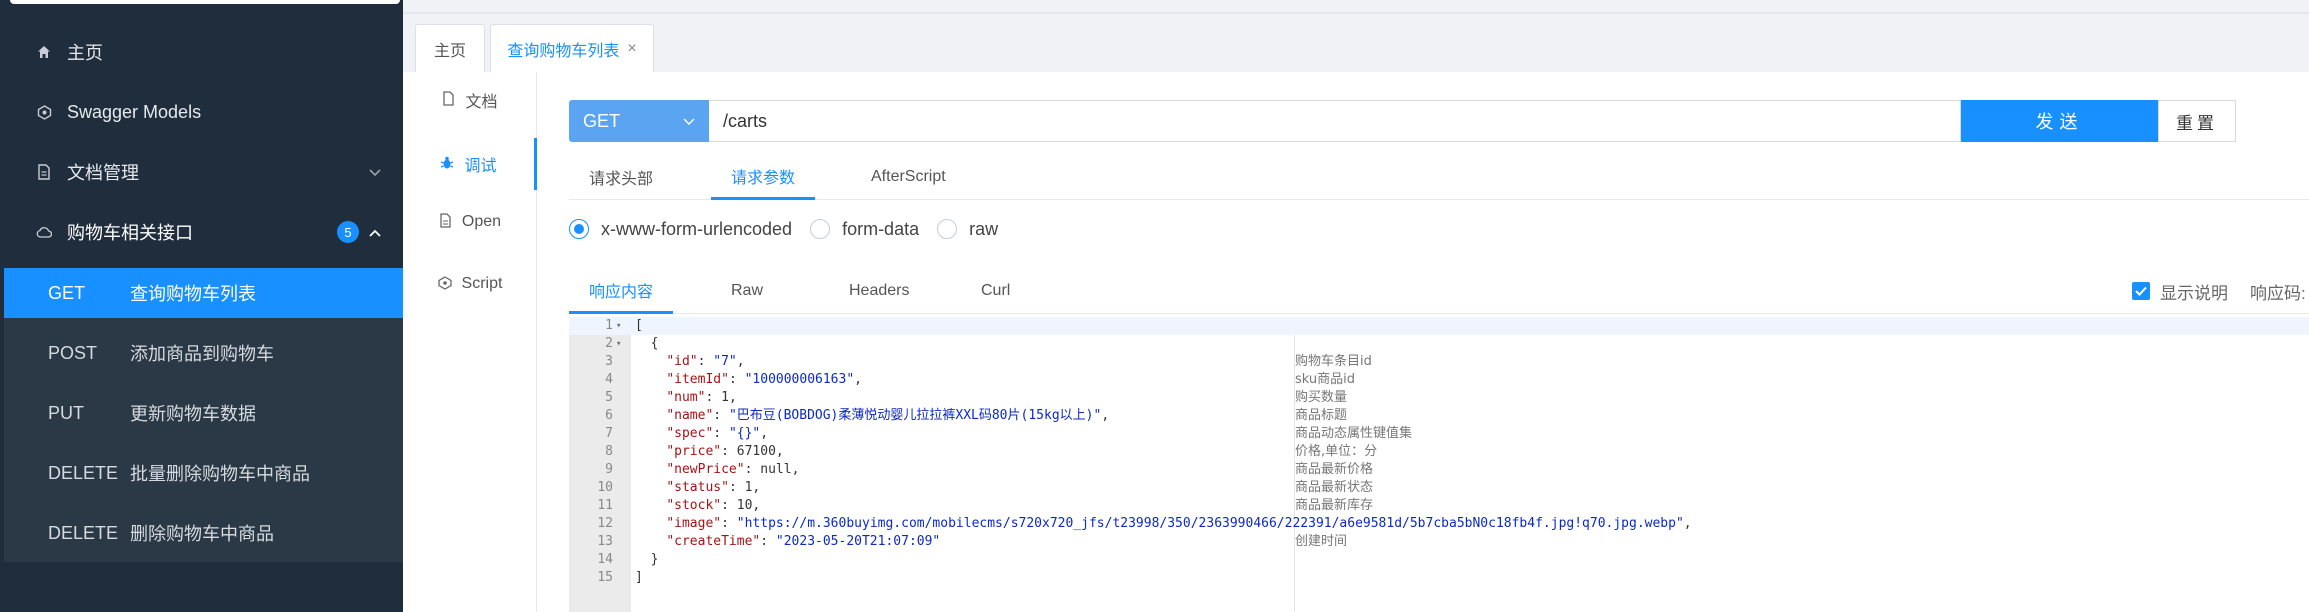 Image resolution: width=2309 pixels, height=612 pixels. I want to click on json-key: "itemId", so click(697, 379).